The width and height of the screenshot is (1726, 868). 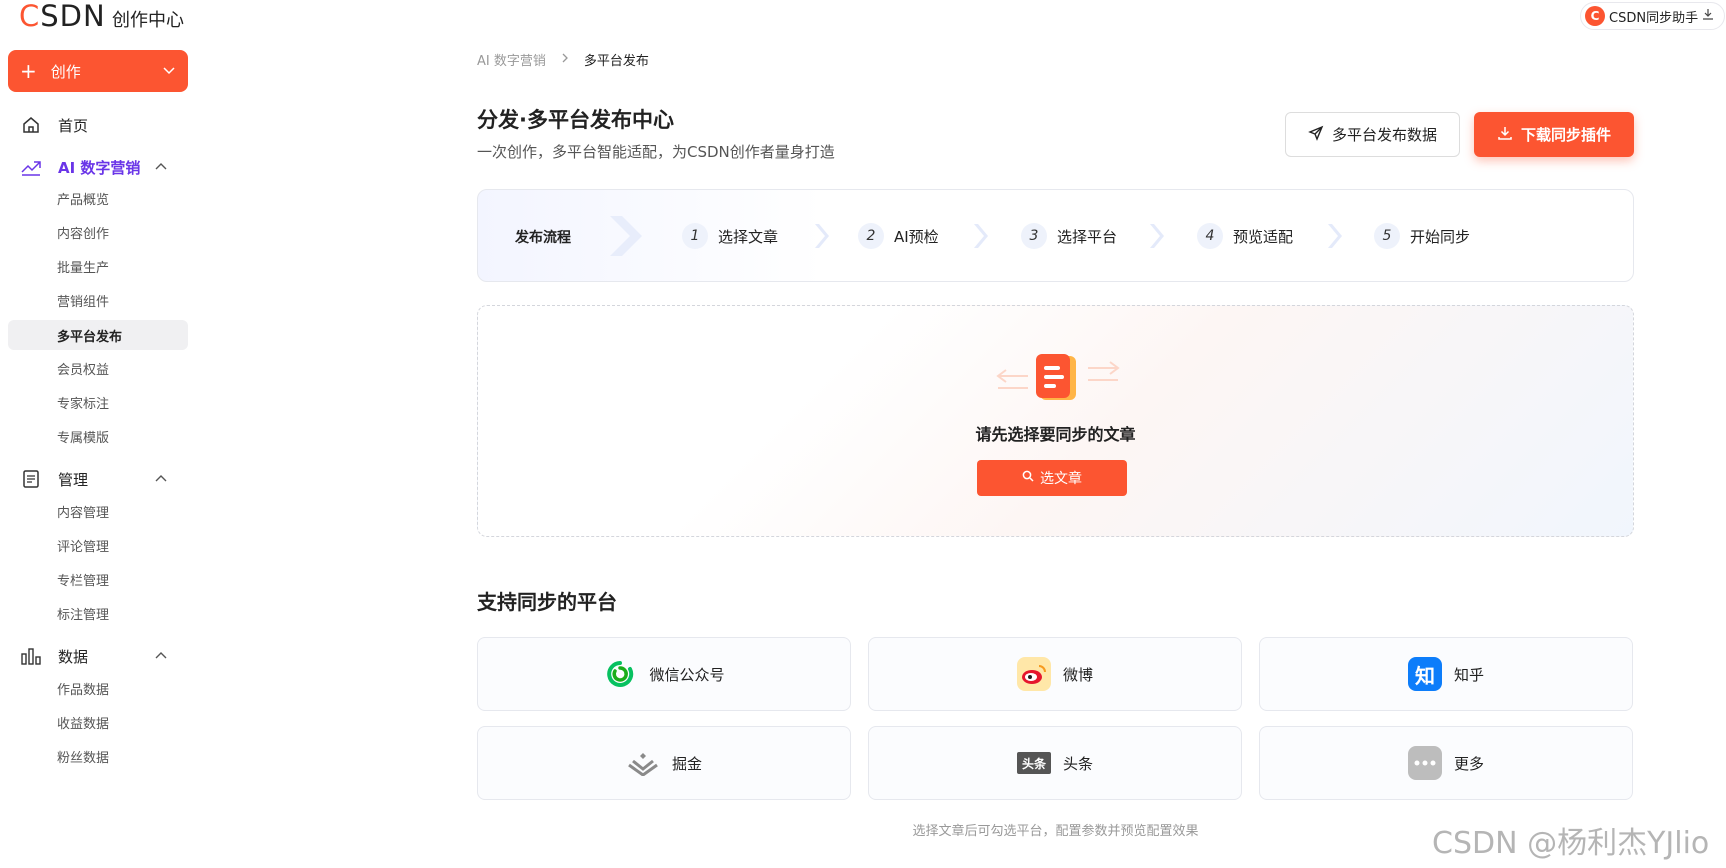 I want to click on sidebar-group-label: 管理, so click(x=73, y=479).